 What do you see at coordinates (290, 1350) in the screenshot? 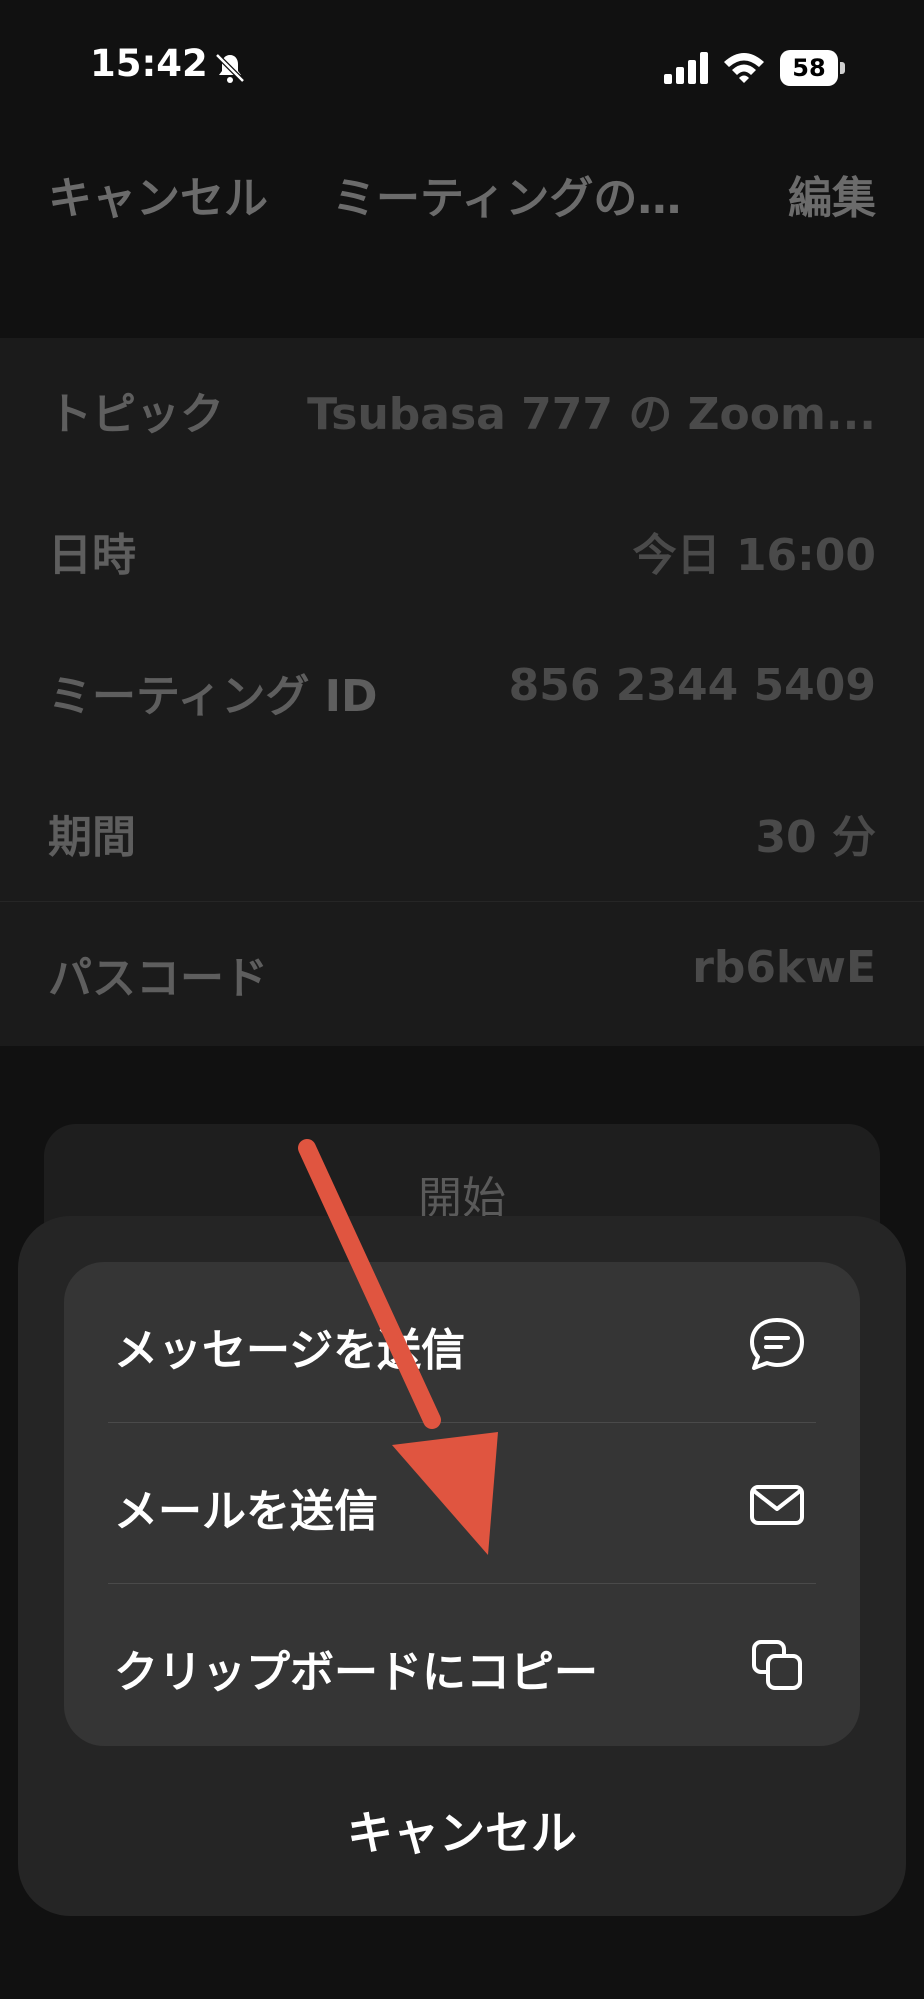
I see `option-label: メッセージを送信` at bounding box center [290, 1350].